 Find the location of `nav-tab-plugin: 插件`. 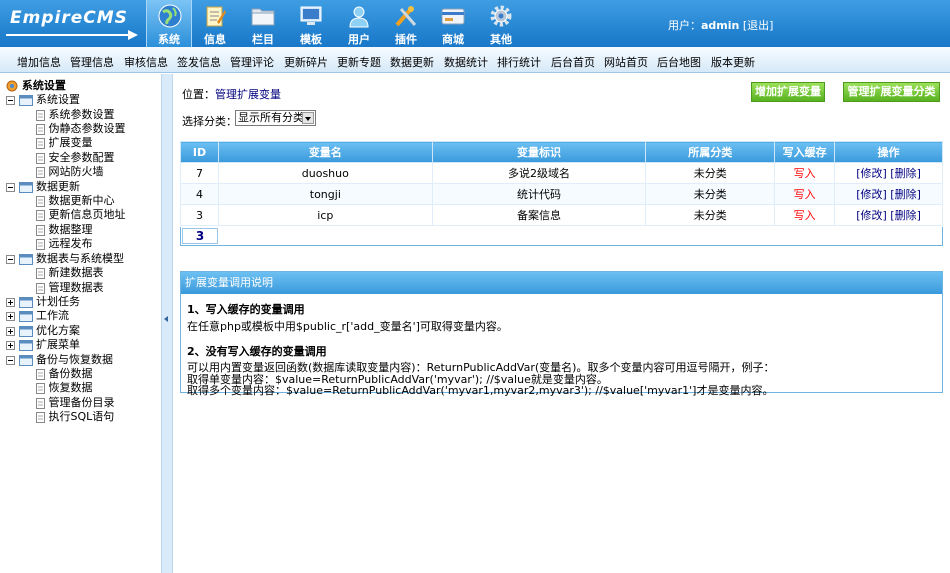

nav-tab-plugin: 插件 is located at coordinates (406, 23).